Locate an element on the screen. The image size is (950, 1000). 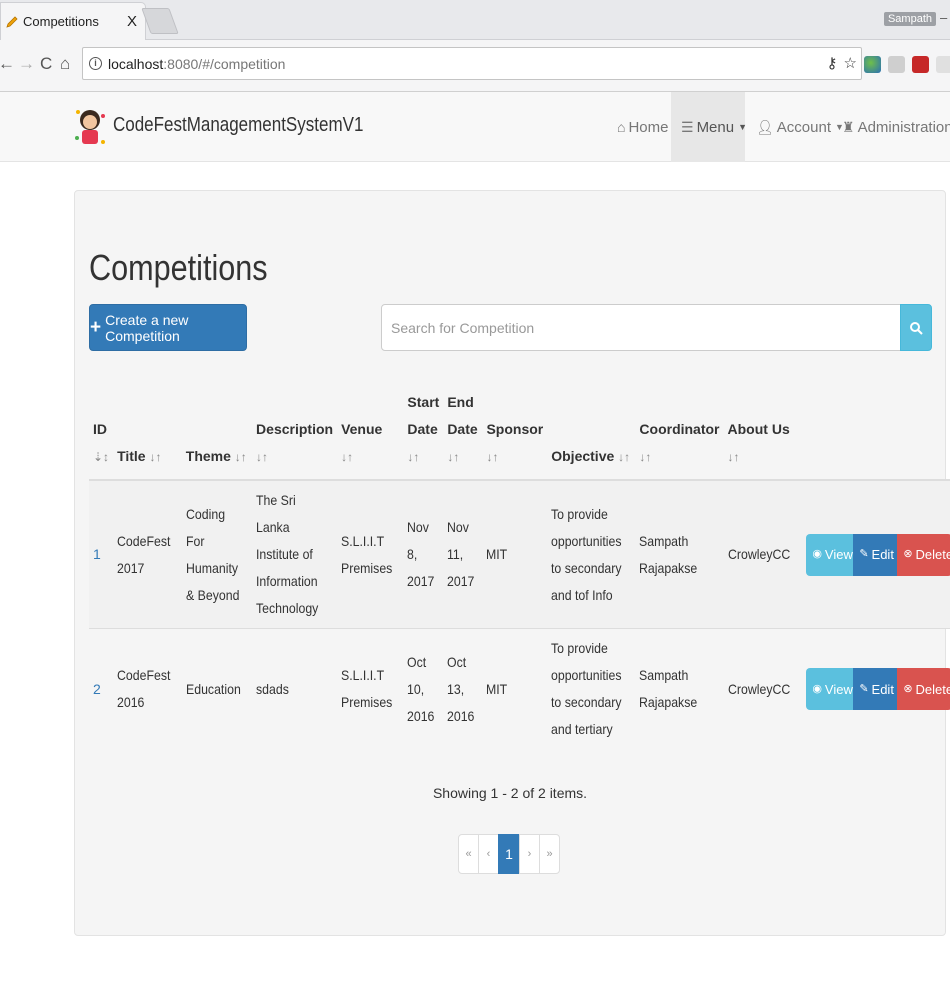
create-competition-button: + Create a new Competition is located at coordinates (168, 327).